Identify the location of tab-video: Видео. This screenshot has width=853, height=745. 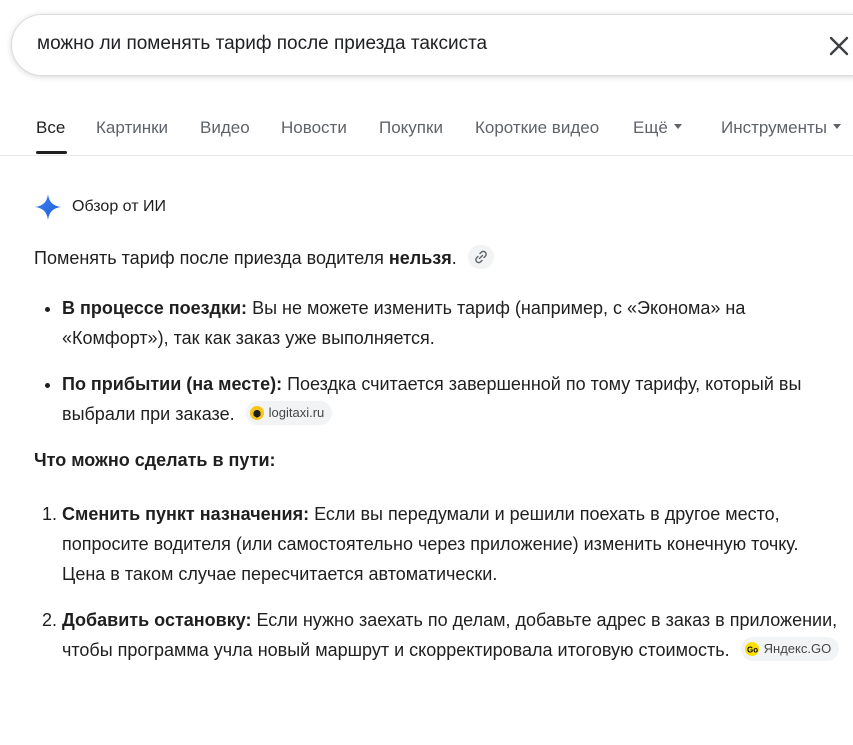
(225, 128).